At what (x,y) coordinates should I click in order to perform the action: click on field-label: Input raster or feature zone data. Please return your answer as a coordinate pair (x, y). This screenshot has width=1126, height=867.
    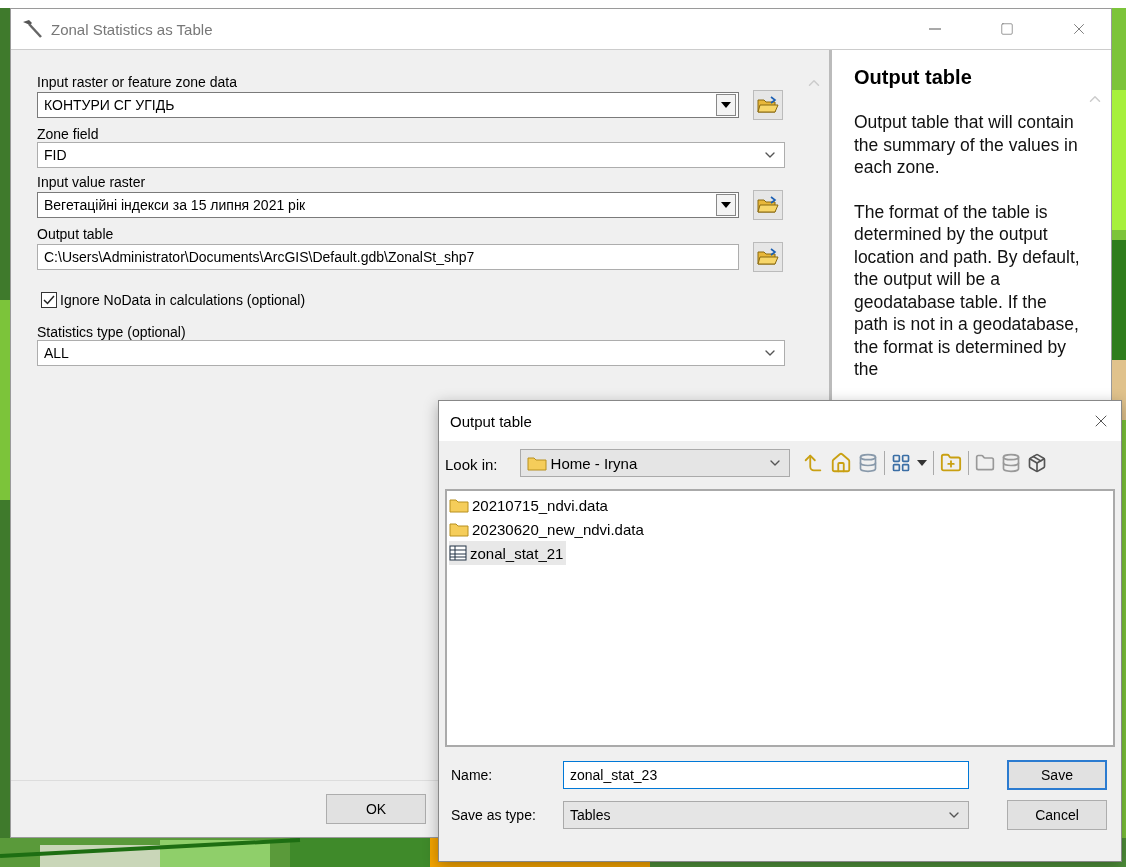
    Looking at the image, I should click on (137, 82).